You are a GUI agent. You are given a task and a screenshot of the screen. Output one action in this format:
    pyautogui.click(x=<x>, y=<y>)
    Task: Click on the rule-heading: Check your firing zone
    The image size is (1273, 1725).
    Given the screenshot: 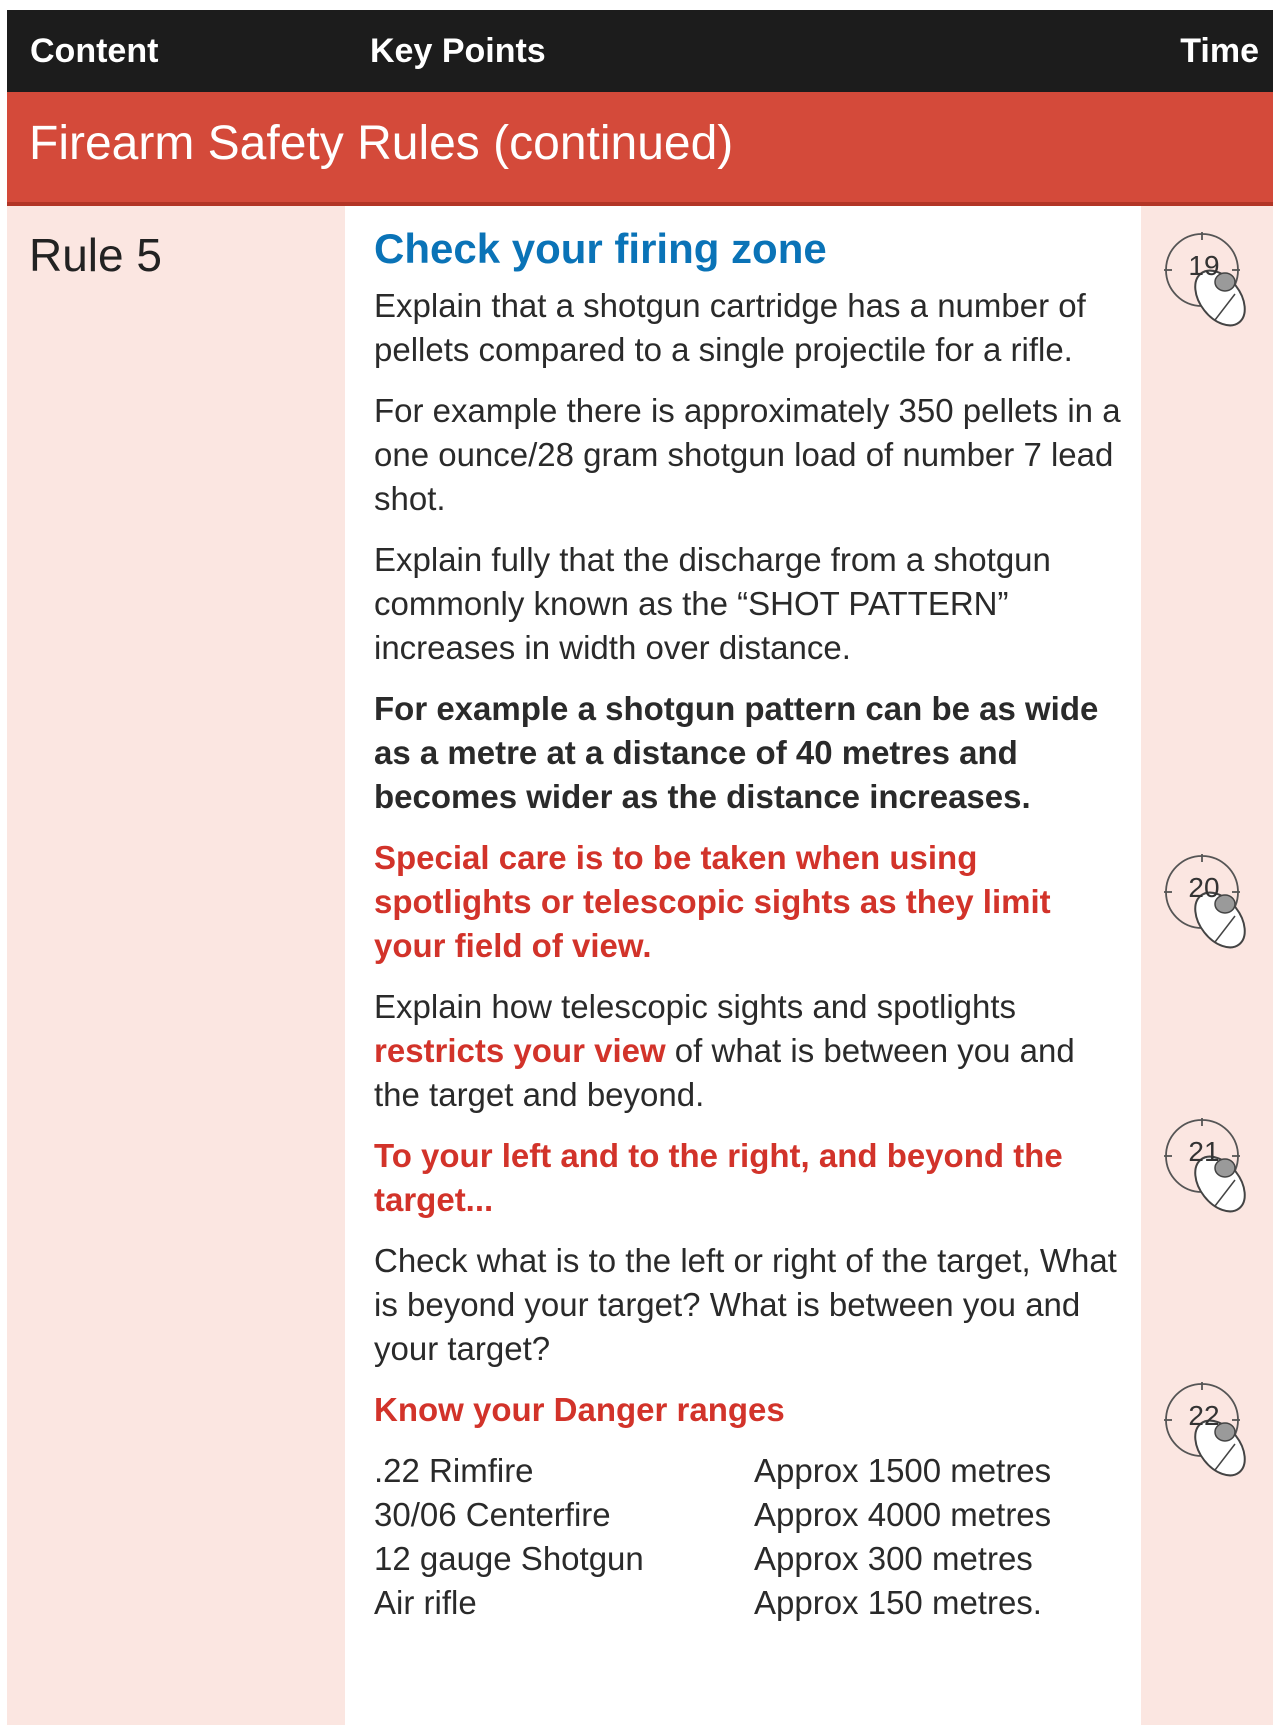 What is the action you would take?
    pyautogui.click(x=600, y=248)
    